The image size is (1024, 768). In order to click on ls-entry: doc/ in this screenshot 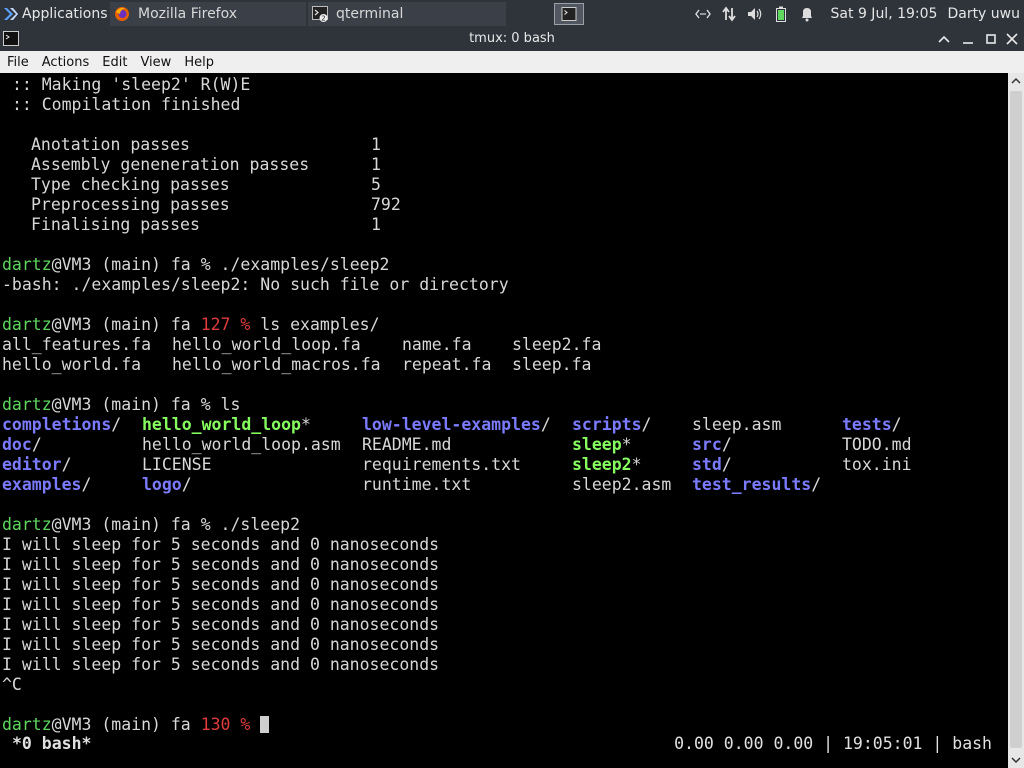, I will do `click(22, 445)`.